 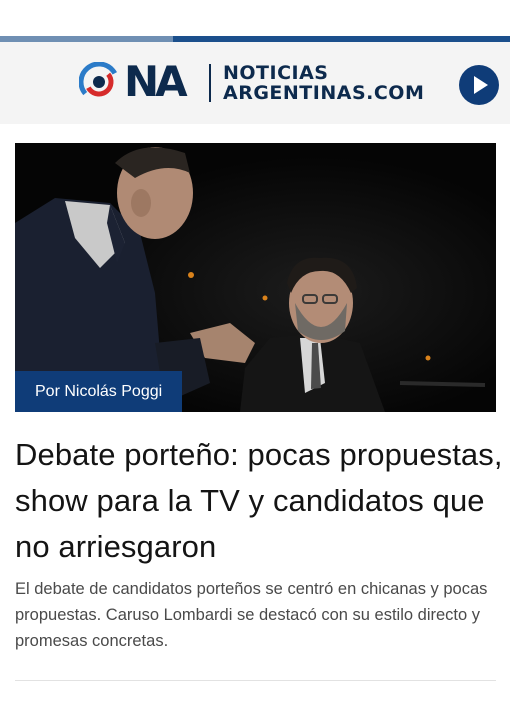 I want to click on logo-mark: NA, so click(x=156, y=82).